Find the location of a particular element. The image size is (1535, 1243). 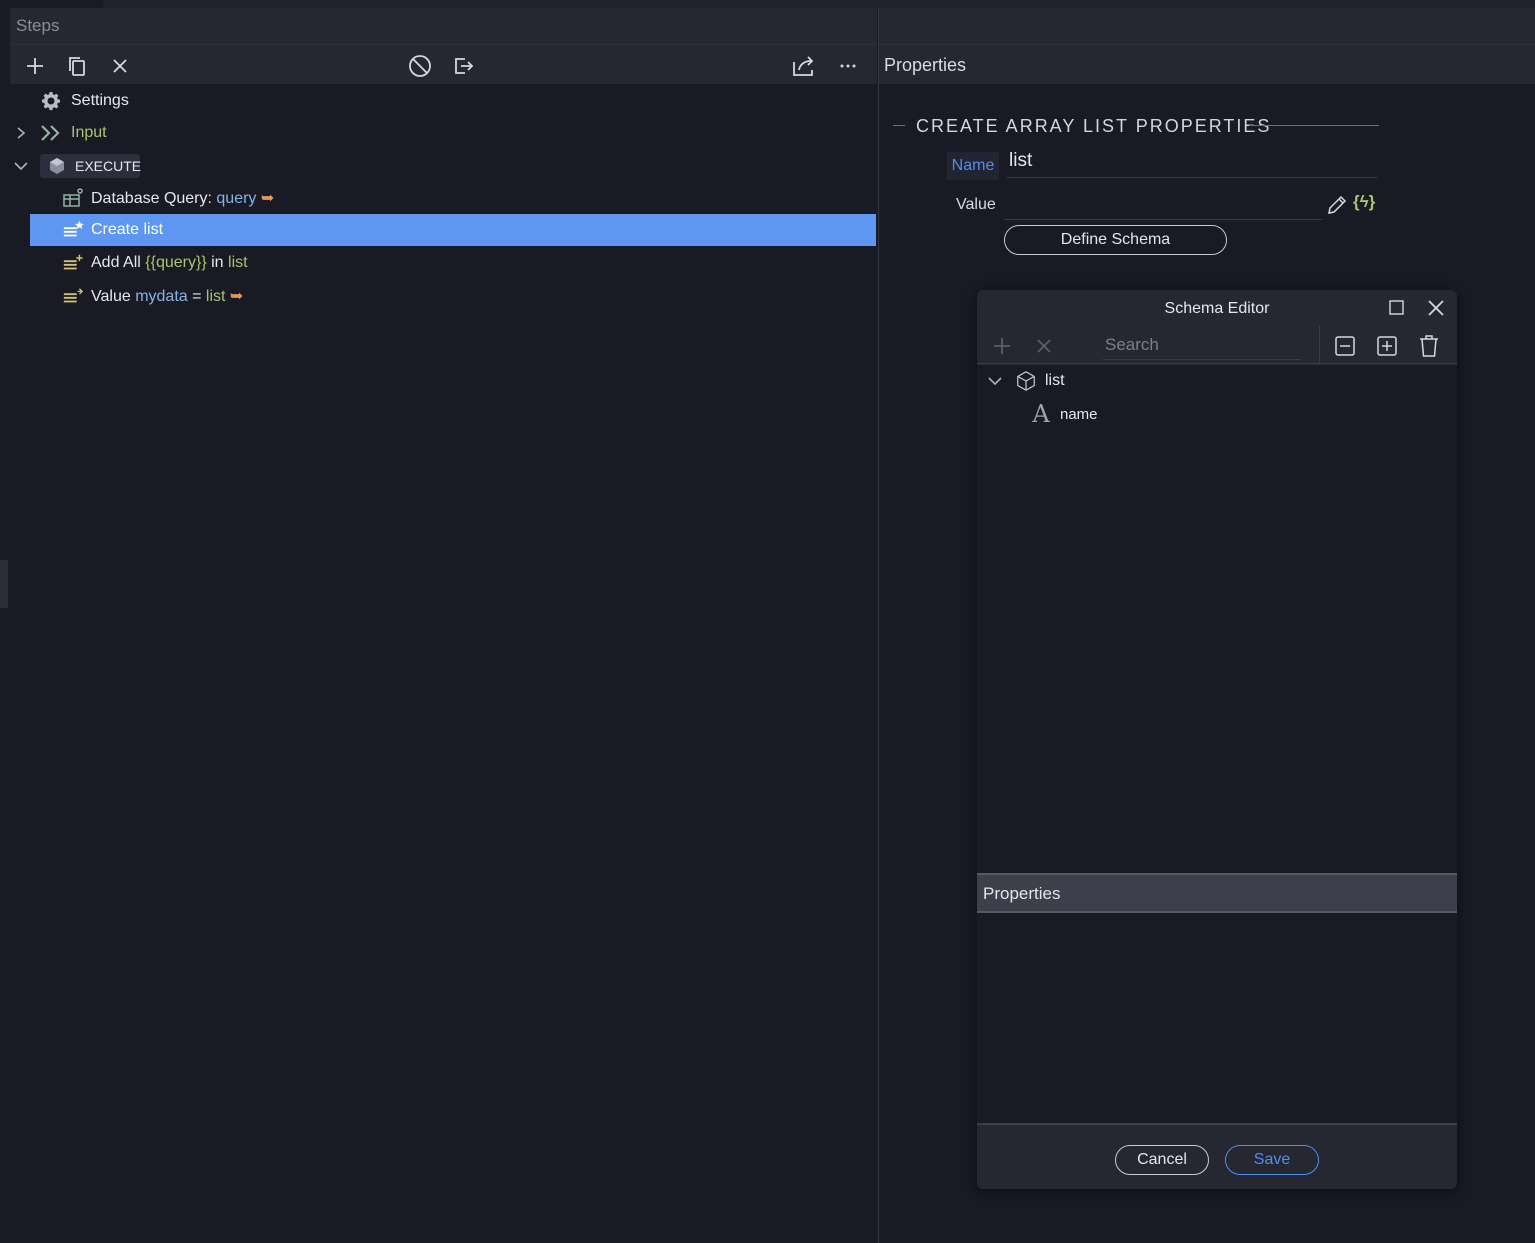

input-icon is located at coordinates (51, 133).